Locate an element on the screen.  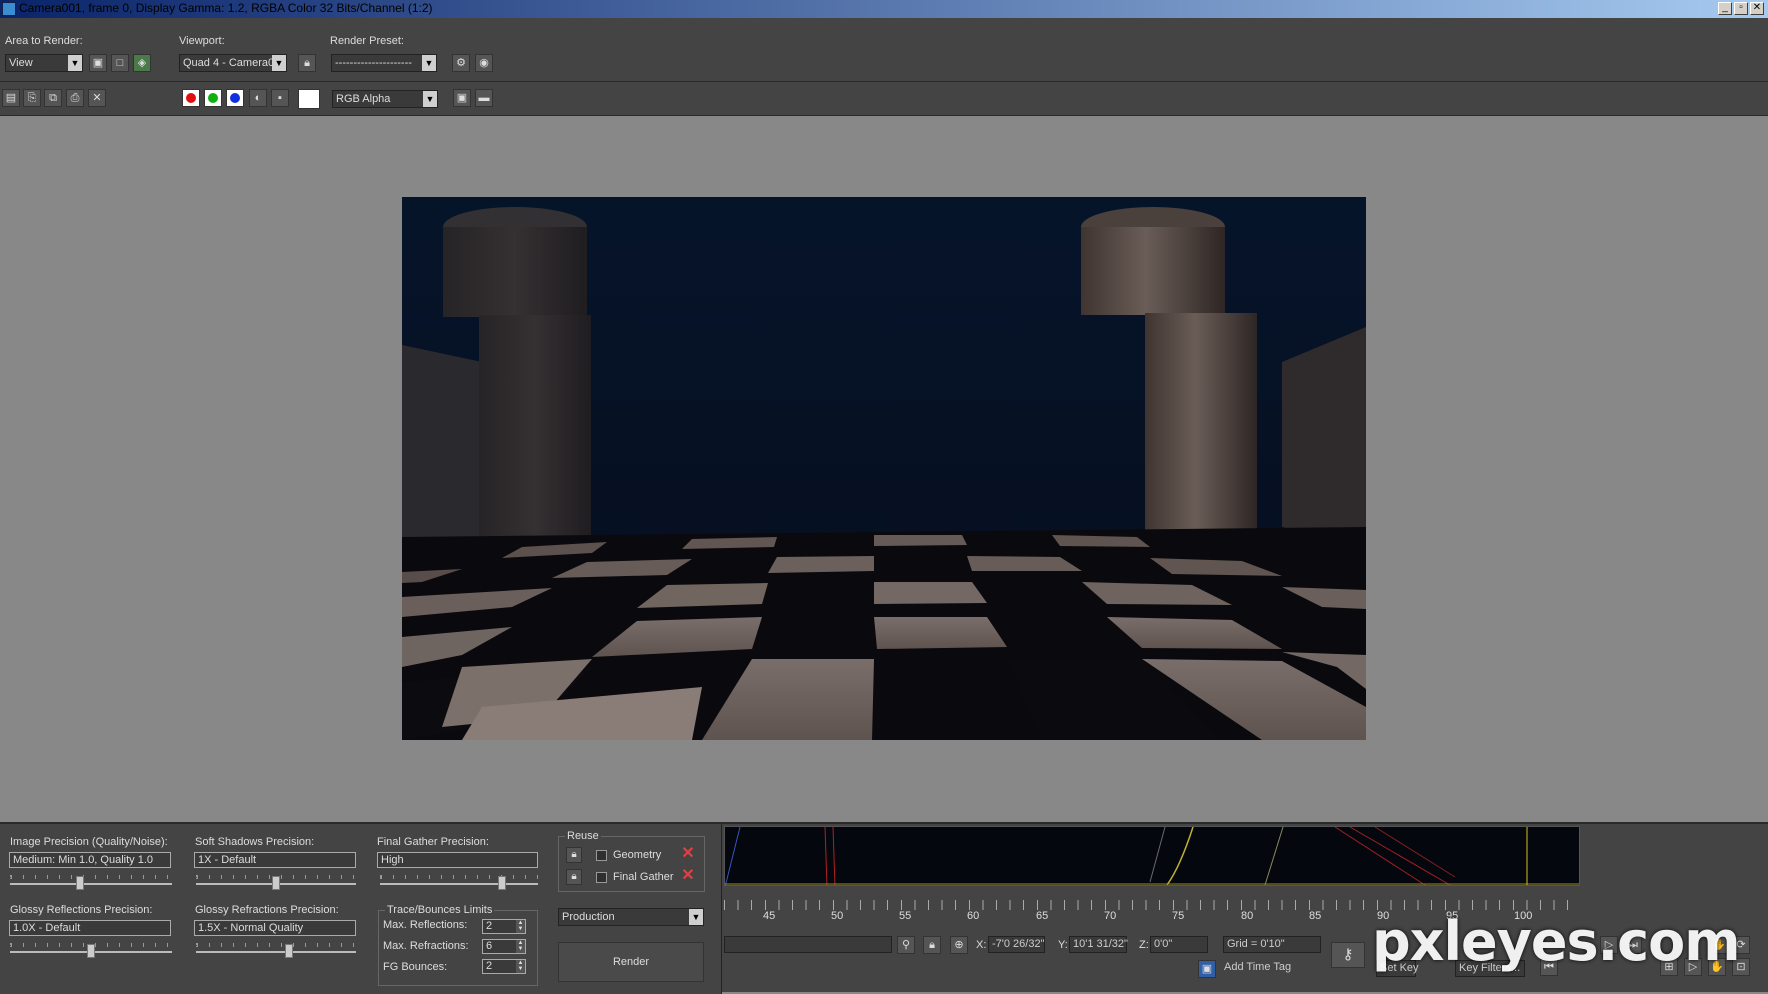
blue-channel-toggle is located at coordinates (235, 98).